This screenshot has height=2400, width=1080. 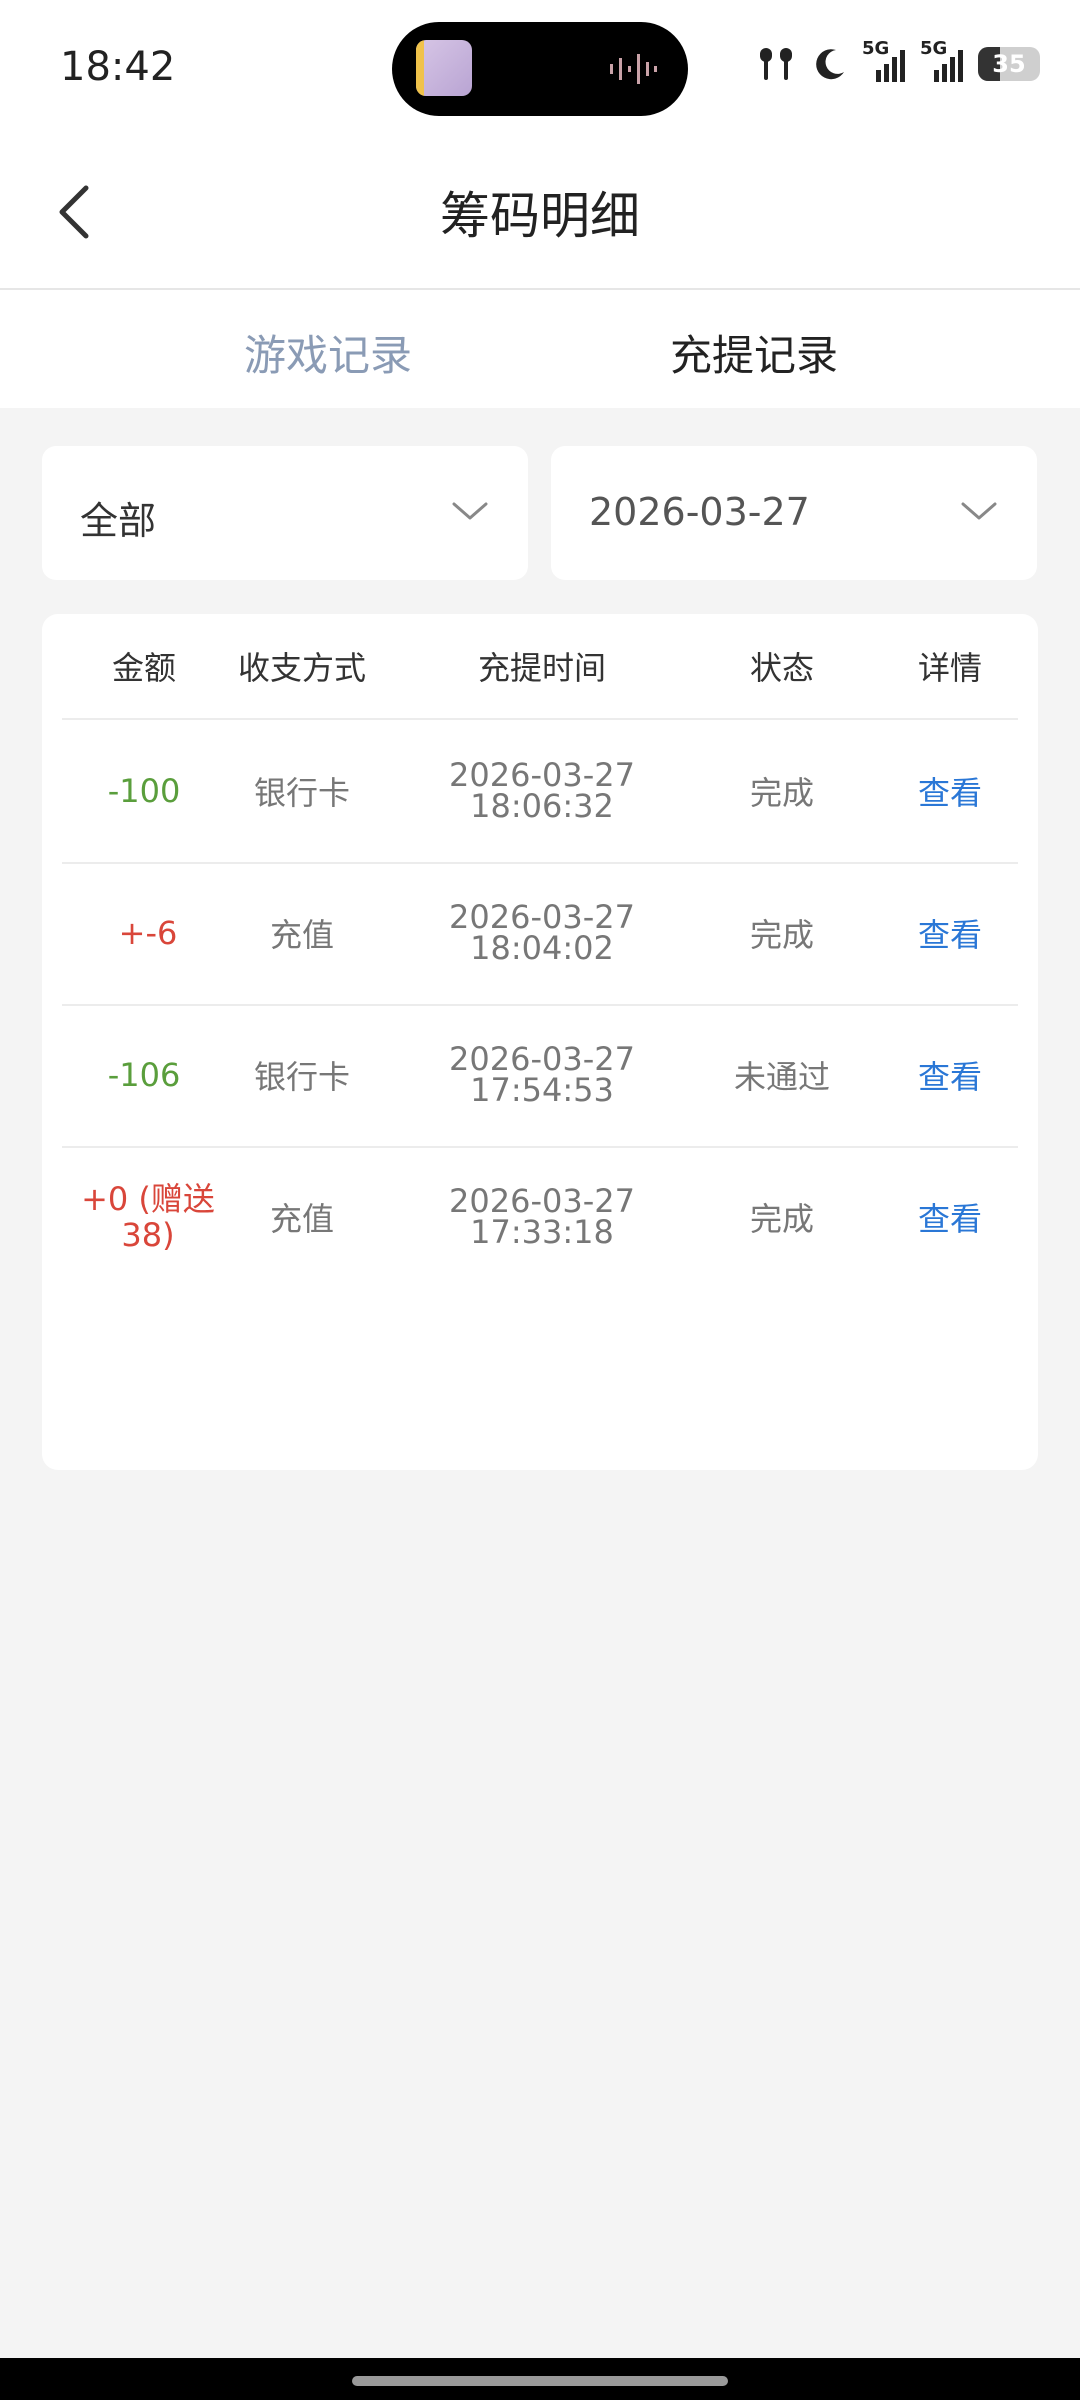 What do you see at coordinates (633, 69) in the screenshot?
I see `audio-wave-icon` at bounding box center [633, 69].